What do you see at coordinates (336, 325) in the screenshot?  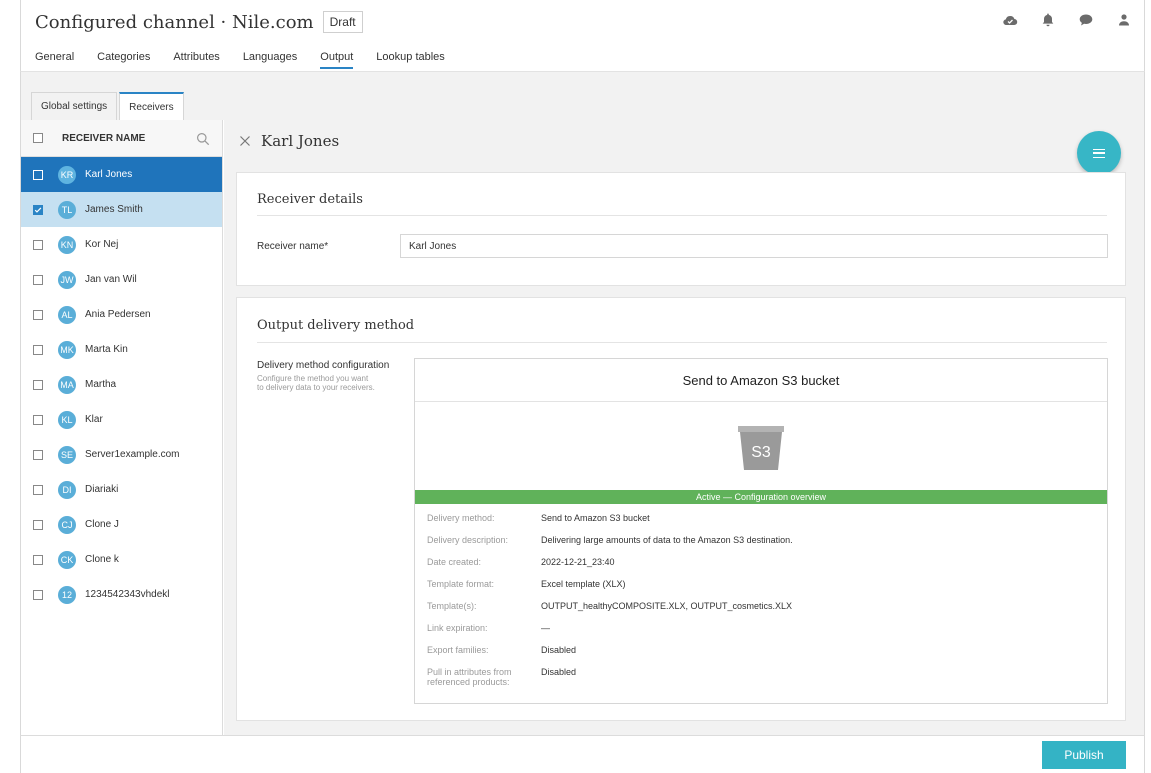 I see `output-delivery-heading: Output delivery method` at bounding box center [336, 325].